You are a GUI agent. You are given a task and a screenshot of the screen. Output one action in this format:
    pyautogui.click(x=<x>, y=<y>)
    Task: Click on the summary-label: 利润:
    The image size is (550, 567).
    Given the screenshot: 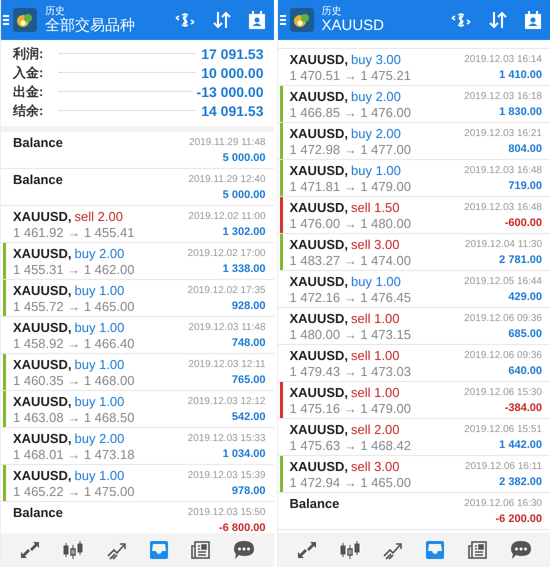 What is the action you would take?
    pyautogui.click(x=28, y=53)
    